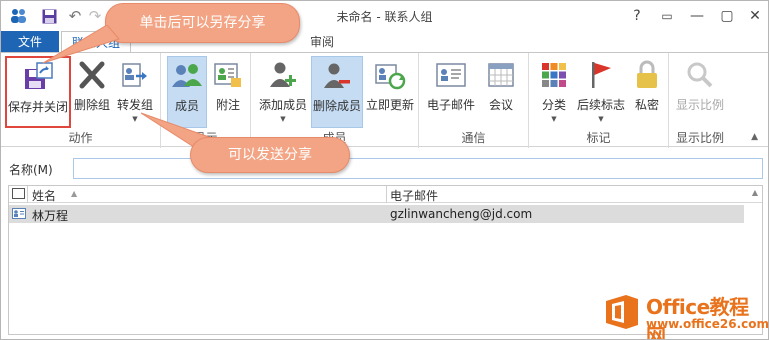  Describe the element at coordinates (646, 105) in the screenshot. I see `private-label: 私密` at that location.